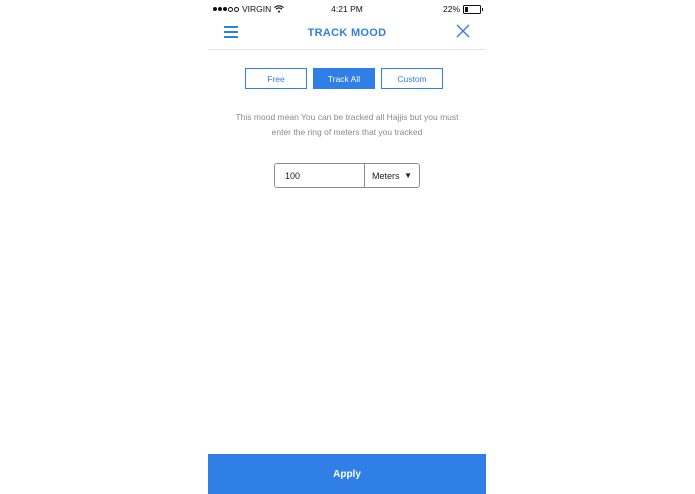  I want to click on unit-selected-label: Meters, so click(386, 175).